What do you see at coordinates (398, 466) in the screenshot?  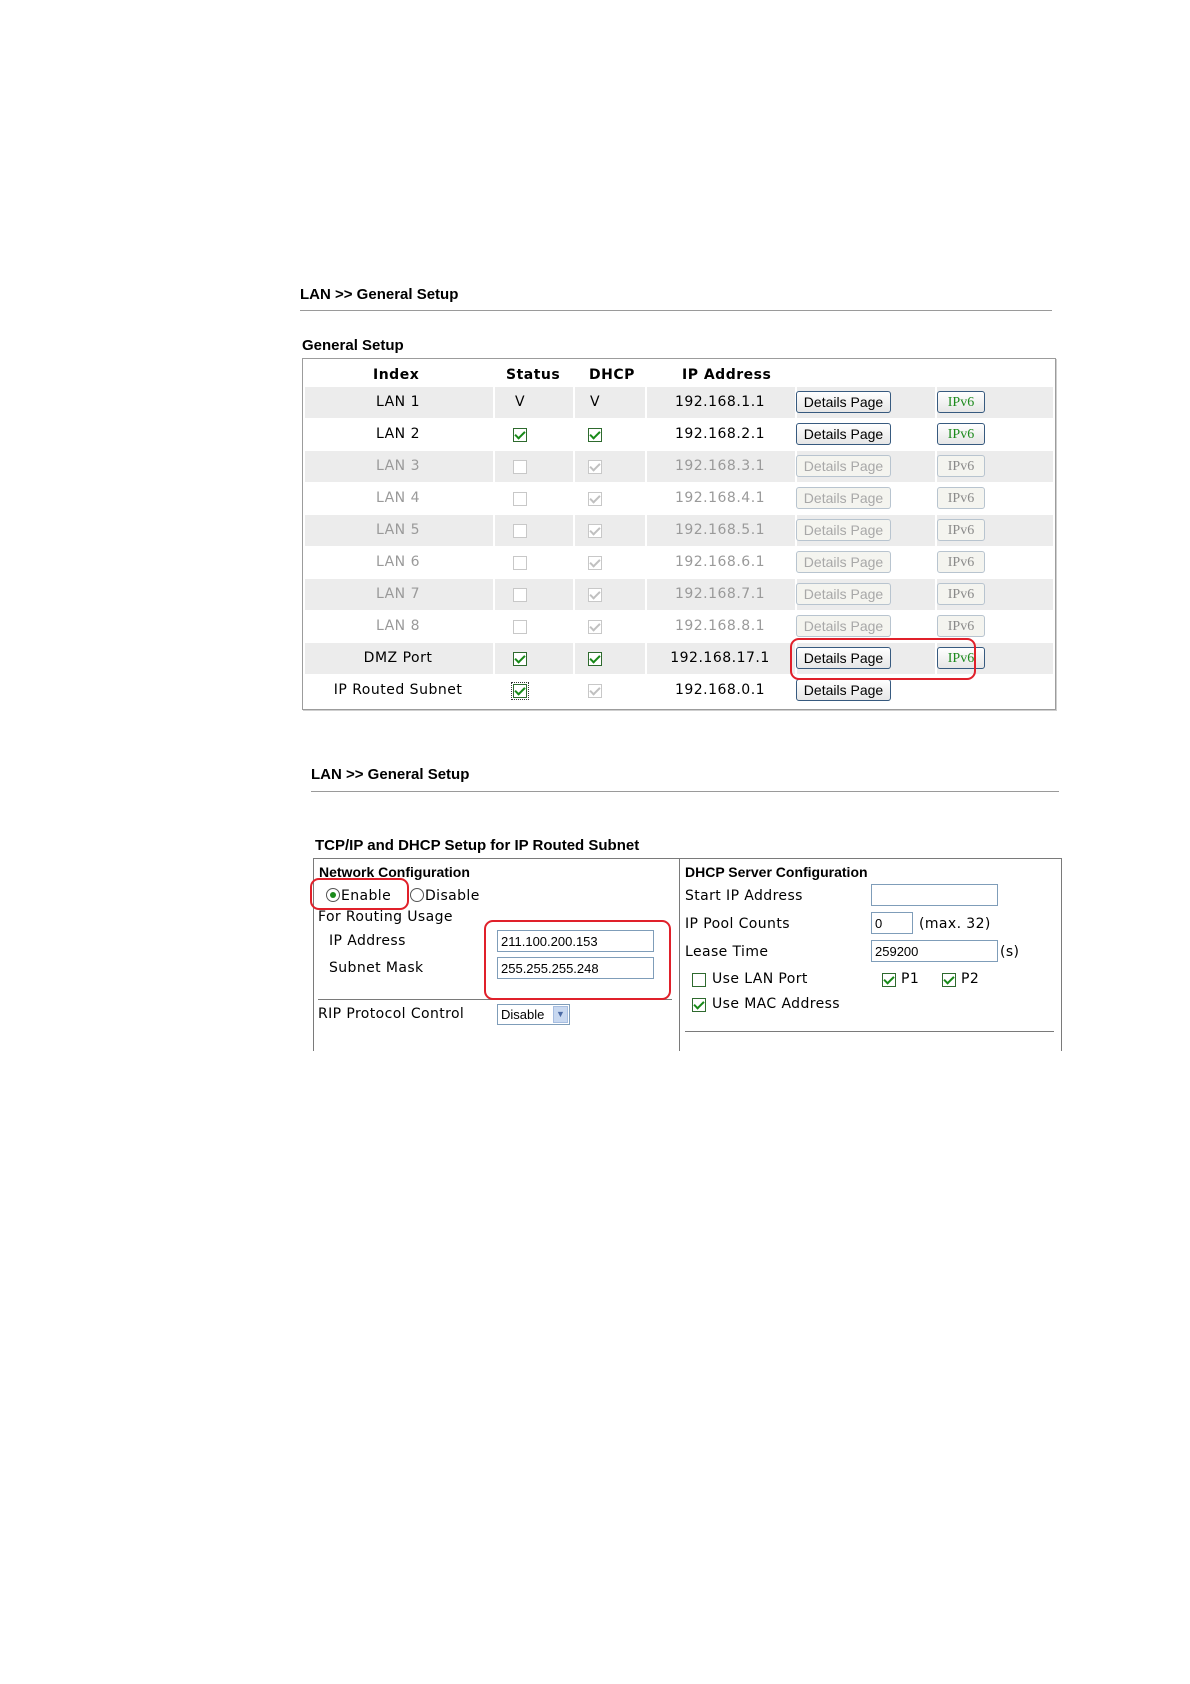 I see `row-index: LAN 3` at bounding box center [398, 466].